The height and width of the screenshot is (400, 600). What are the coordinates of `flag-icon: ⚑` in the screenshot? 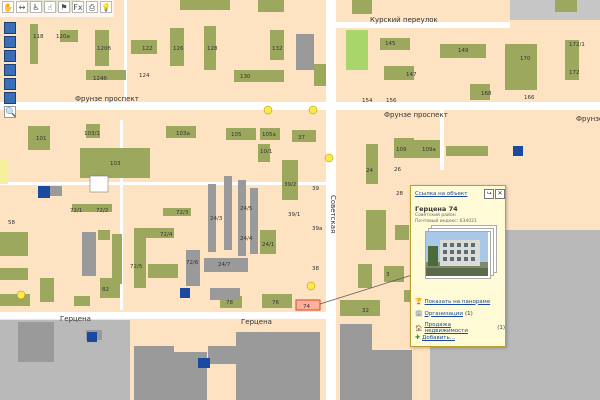 It's located at (64, 7).